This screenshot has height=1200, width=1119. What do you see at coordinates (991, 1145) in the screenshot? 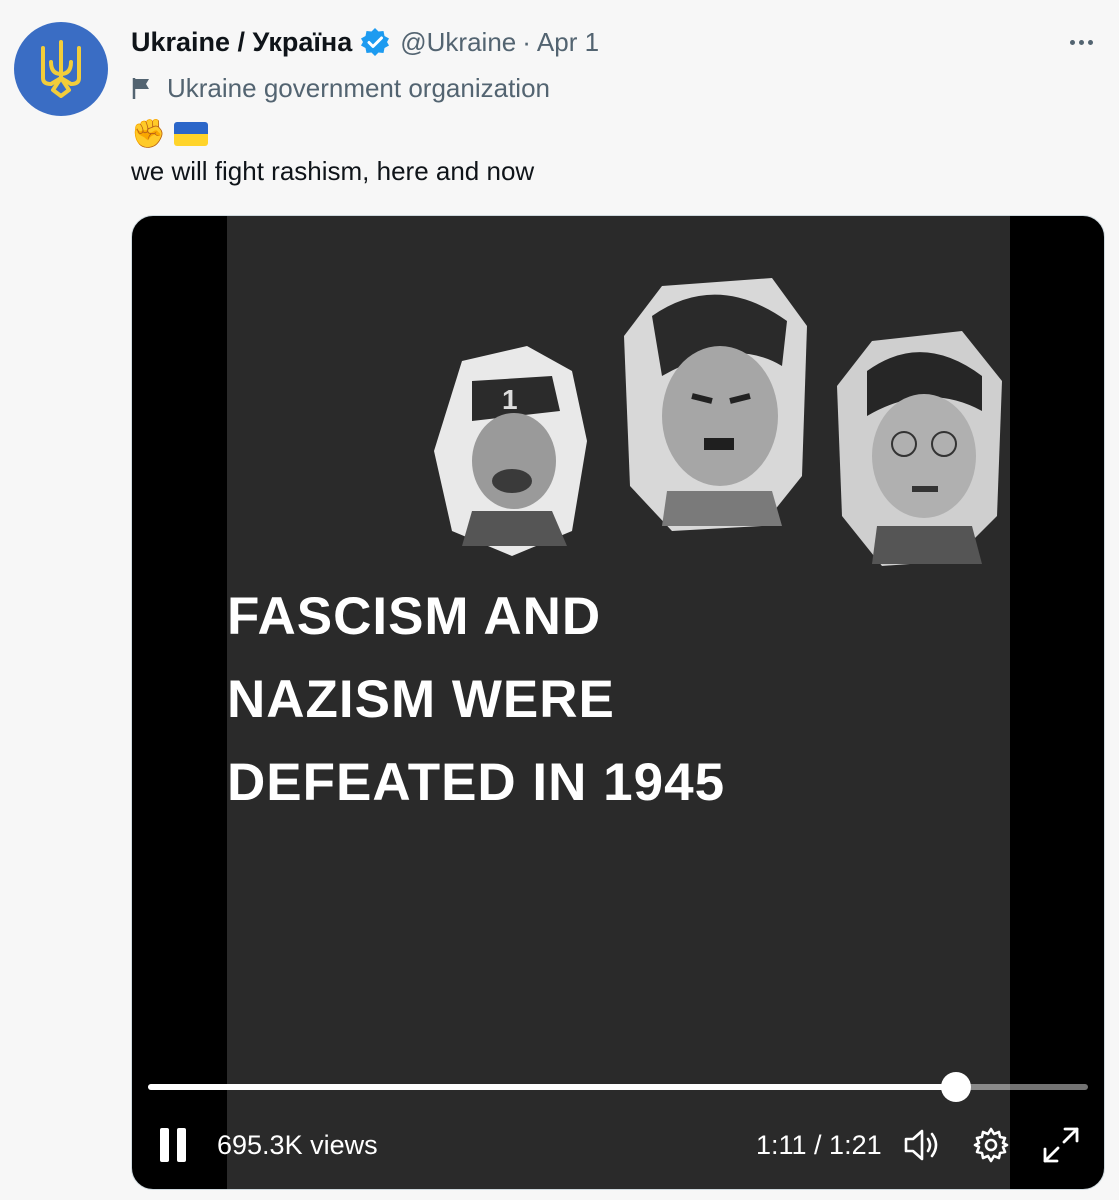
I see `settings-gear-icon` at bounding box center [991, 1145].